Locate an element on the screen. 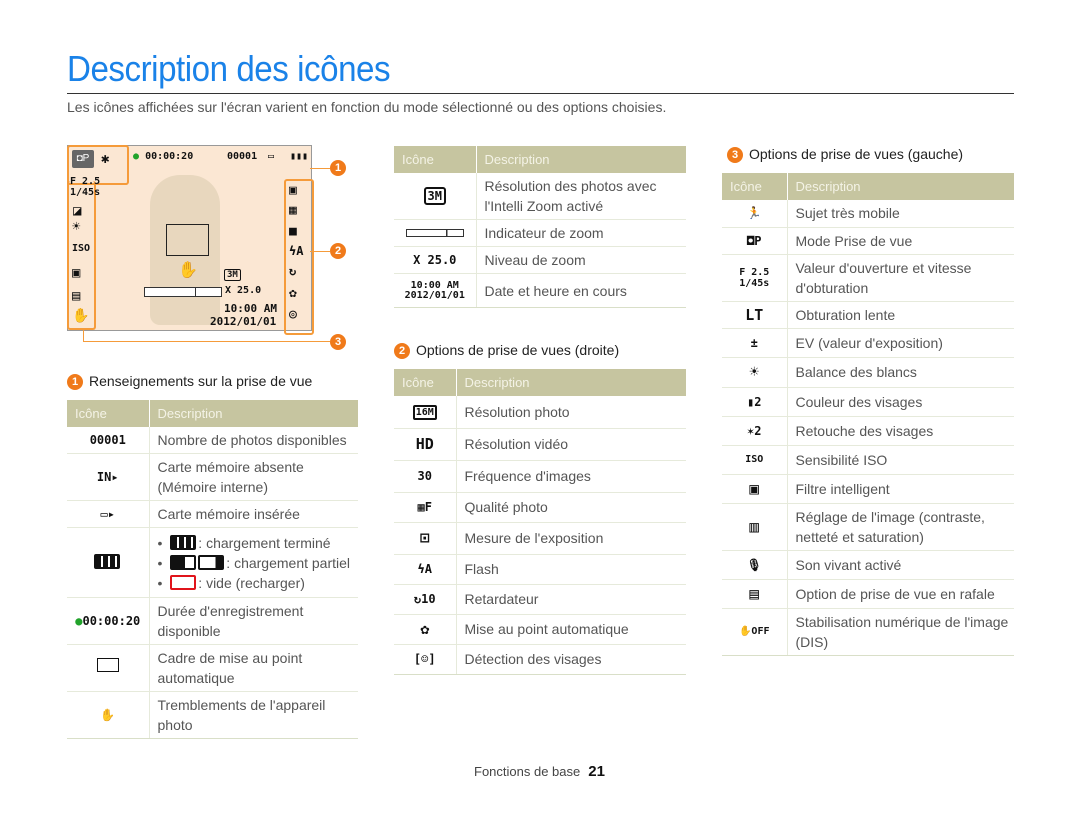  ev-icon: ◪ is located at coordinates (77, 211).